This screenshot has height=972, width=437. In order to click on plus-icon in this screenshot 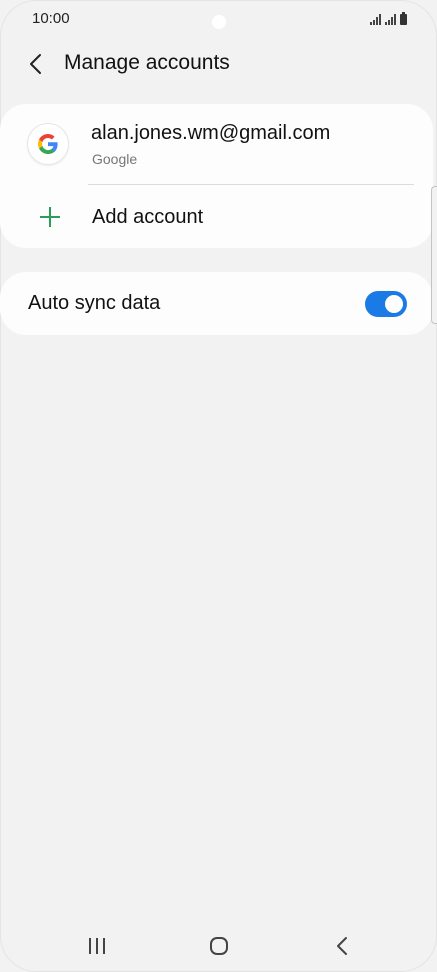, I will do `click(50, 217)`.